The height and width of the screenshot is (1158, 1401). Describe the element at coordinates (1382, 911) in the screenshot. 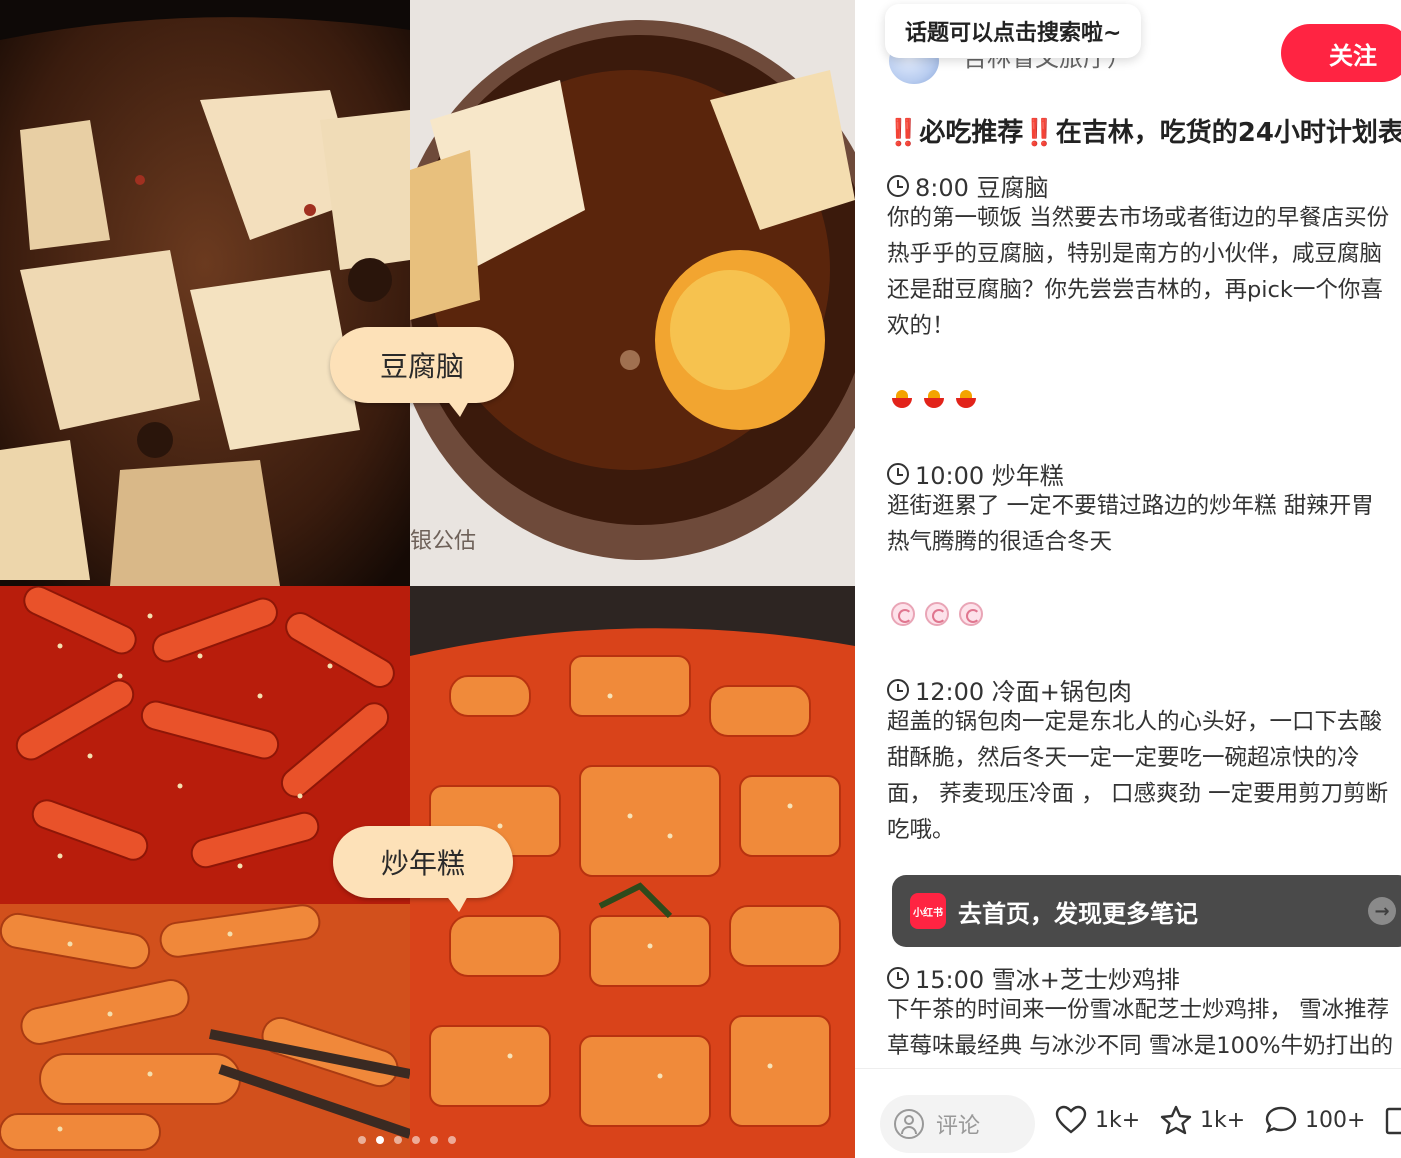

I see `arrow-right-icon: →` at that location.